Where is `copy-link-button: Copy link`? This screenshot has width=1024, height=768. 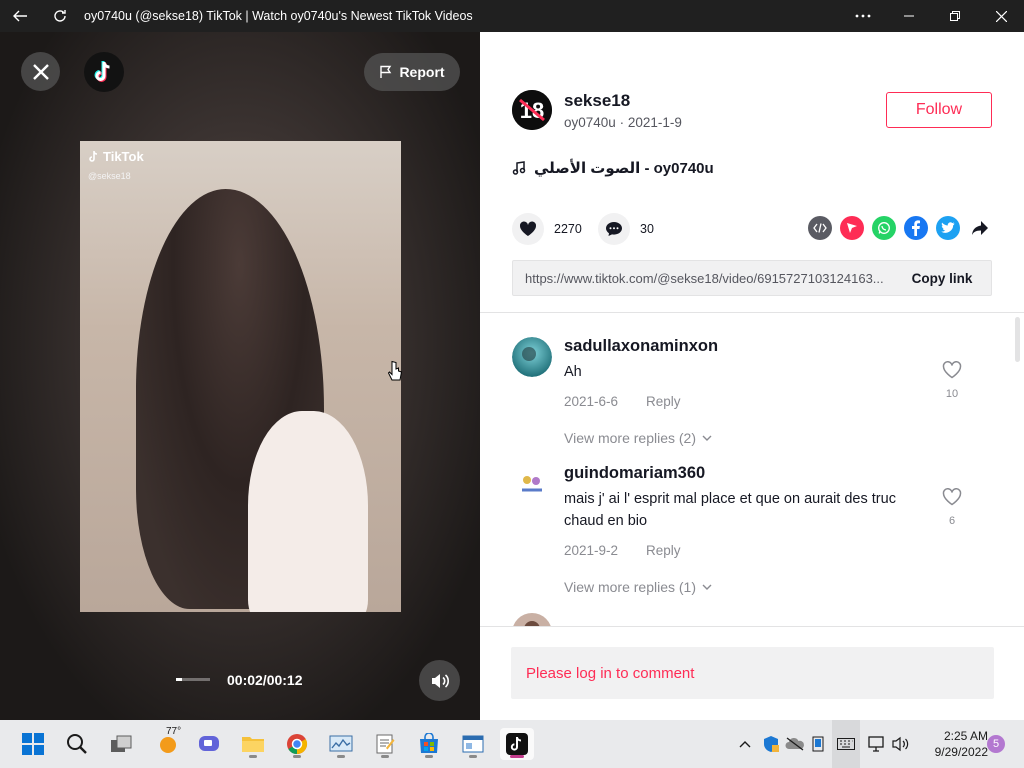
copy-link-button: Copy link is located at coordinates (942, 278).